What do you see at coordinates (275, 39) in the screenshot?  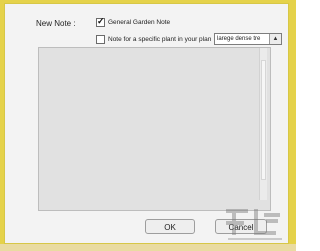 I see `dropdown-arrow-icon: ▲` at bounding box center [275, 39].